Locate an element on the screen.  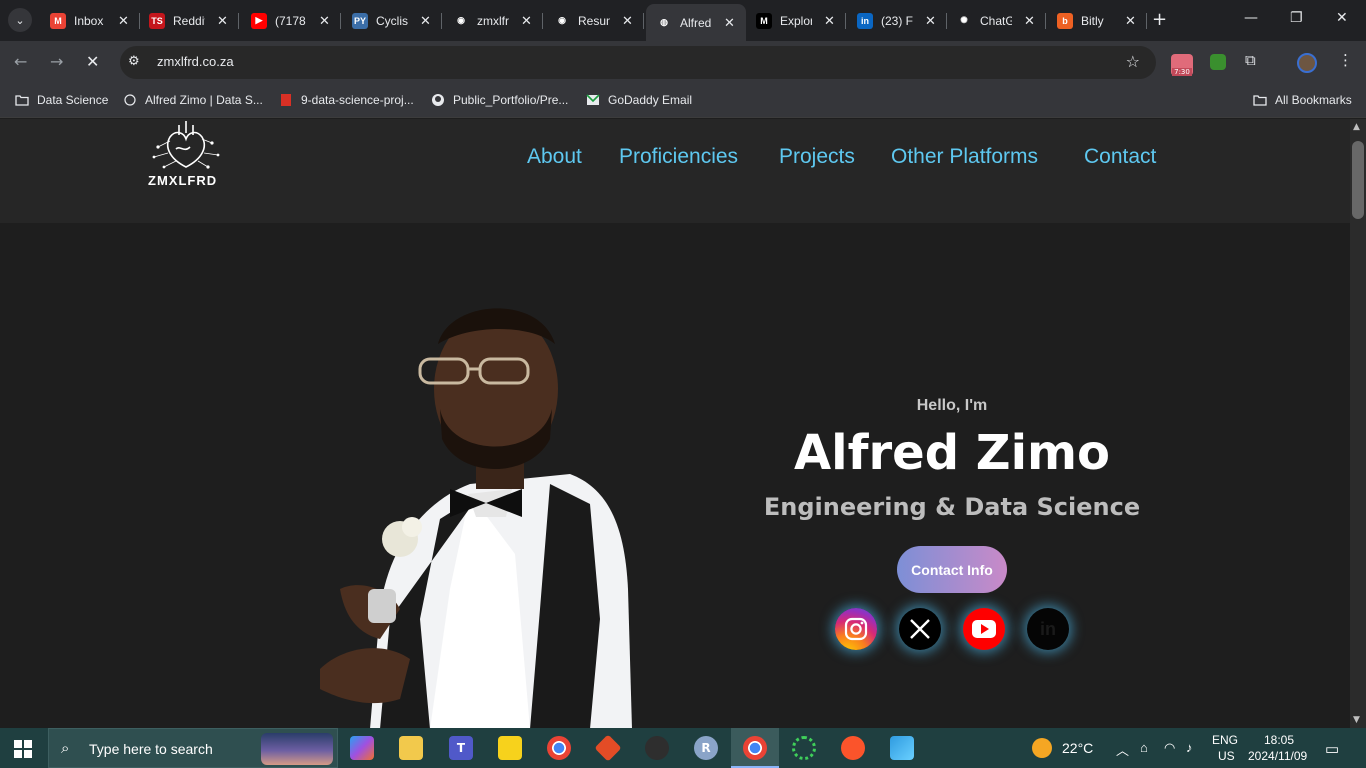
all-bookmarks: All Bookmarks is located at coordinates (1302, 100).